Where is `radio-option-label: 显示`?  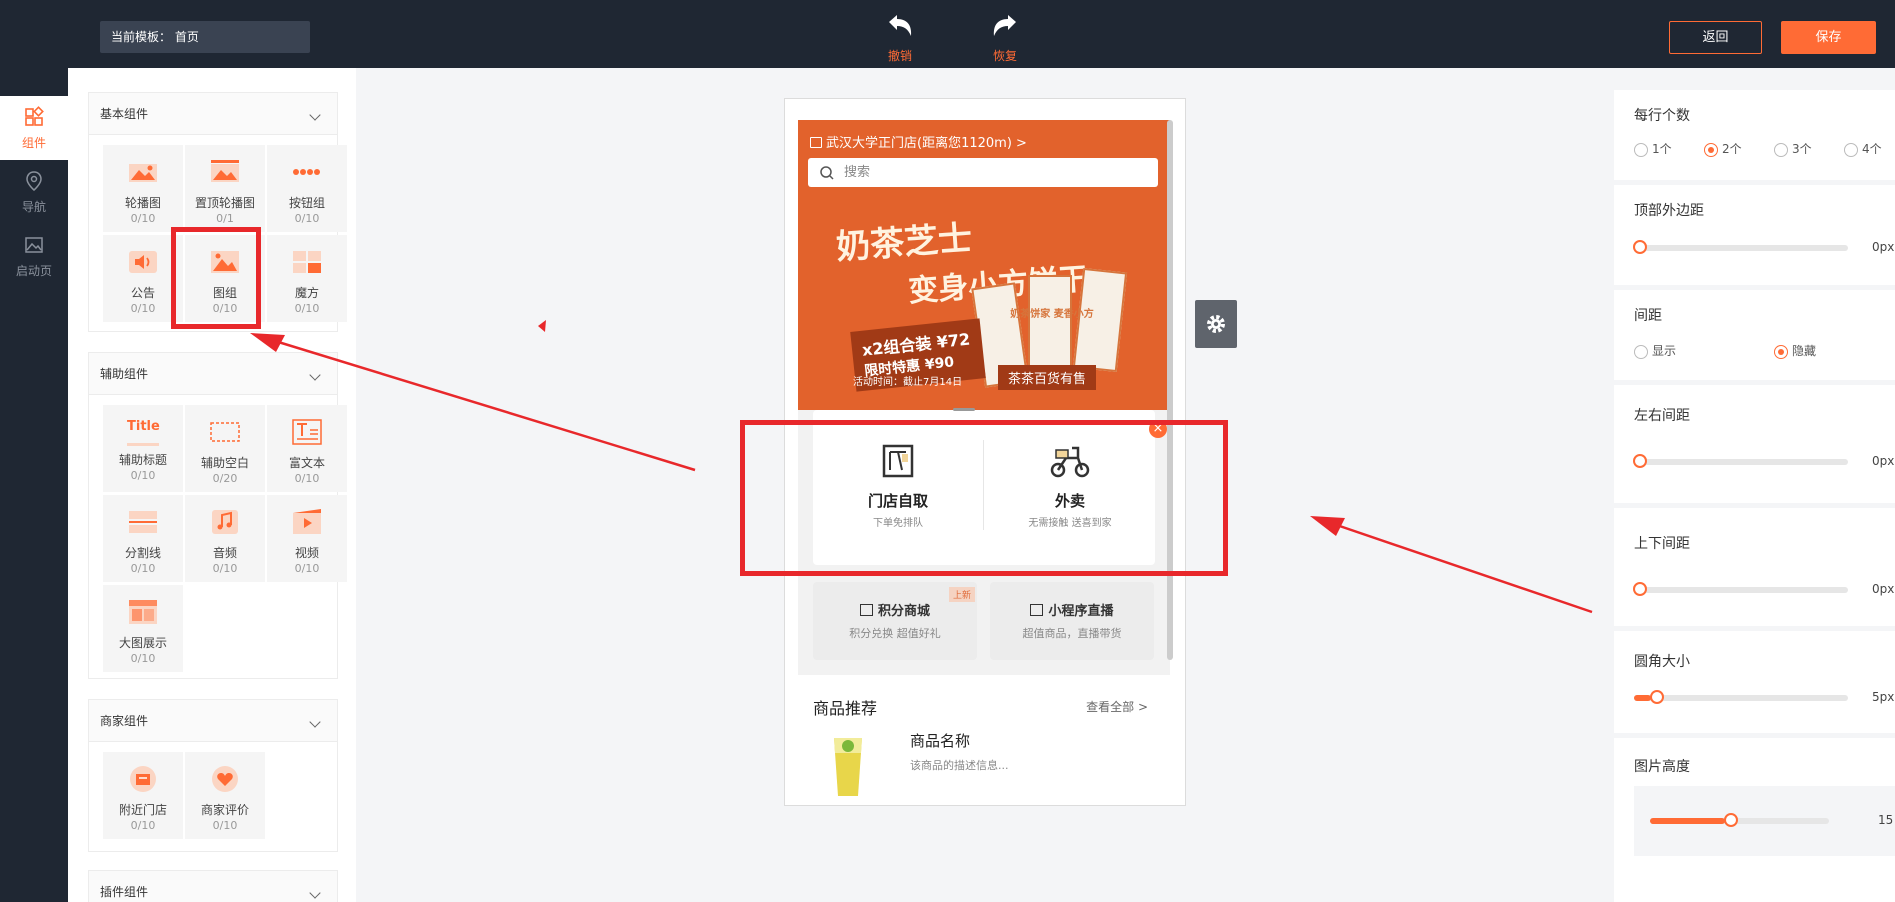 radio-option-label: 显示 is located at coordinates (1664, 351).